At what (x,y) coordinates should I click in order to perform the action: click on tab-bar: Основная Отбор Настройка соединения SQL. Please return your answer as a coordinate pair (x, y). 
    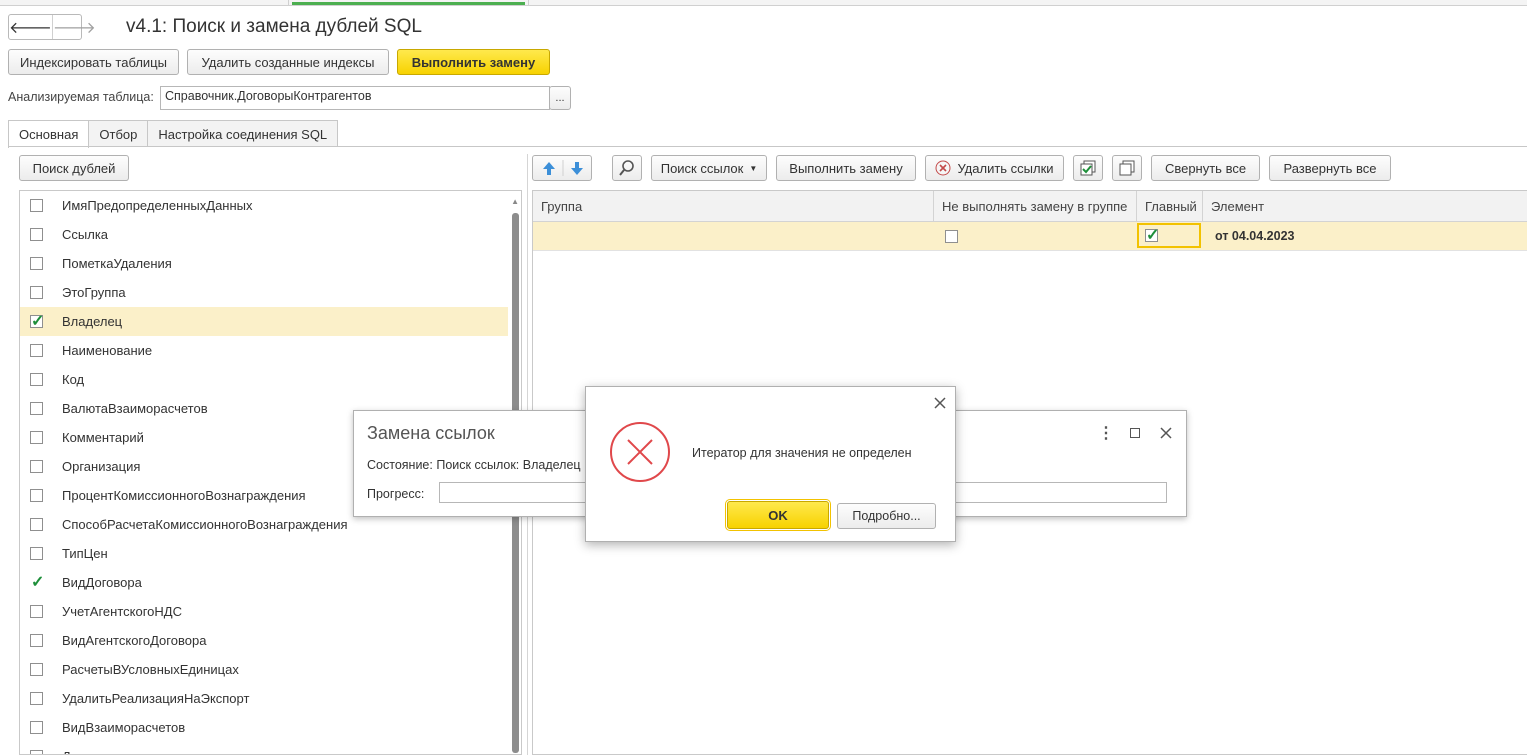
    Looking at the image, I should click on (173, 134).